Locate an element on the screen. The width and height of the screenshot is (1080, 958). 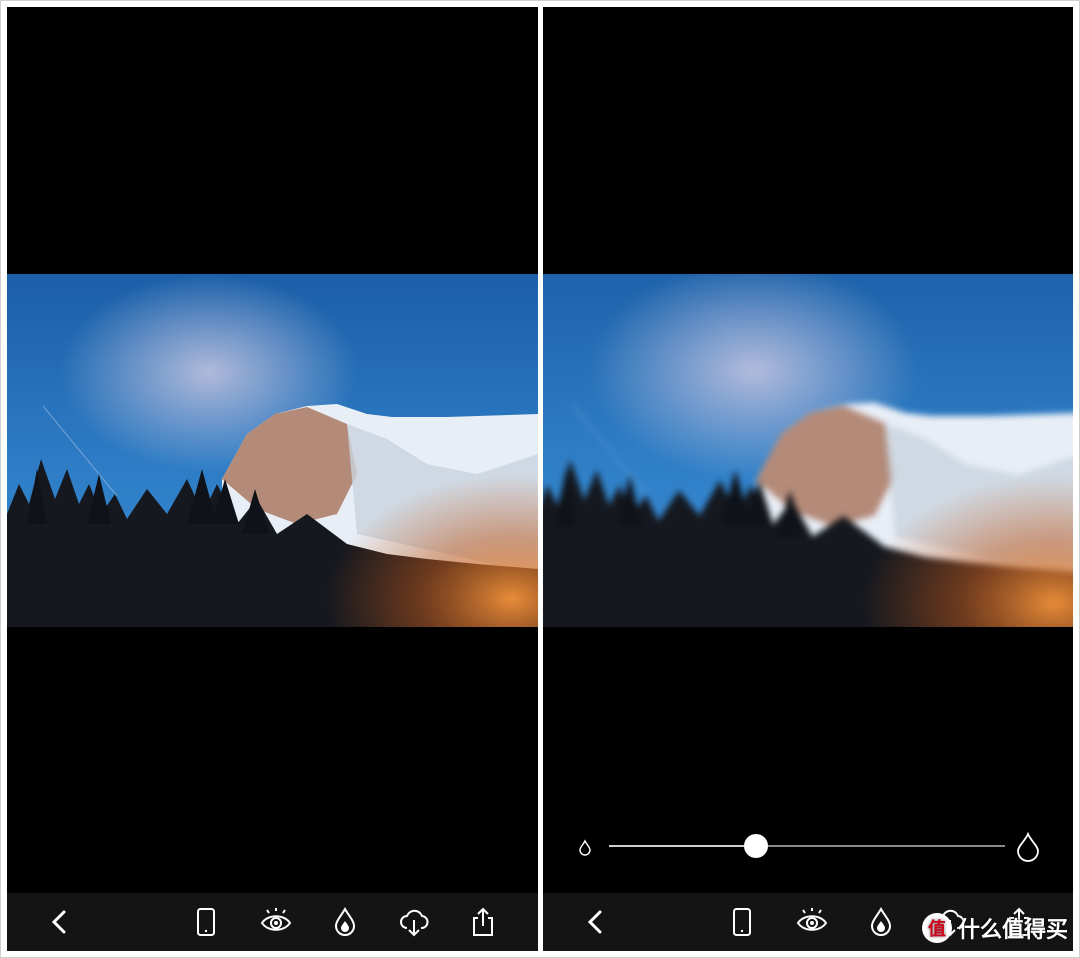
blur-slider is located at coordinates (808, 847).